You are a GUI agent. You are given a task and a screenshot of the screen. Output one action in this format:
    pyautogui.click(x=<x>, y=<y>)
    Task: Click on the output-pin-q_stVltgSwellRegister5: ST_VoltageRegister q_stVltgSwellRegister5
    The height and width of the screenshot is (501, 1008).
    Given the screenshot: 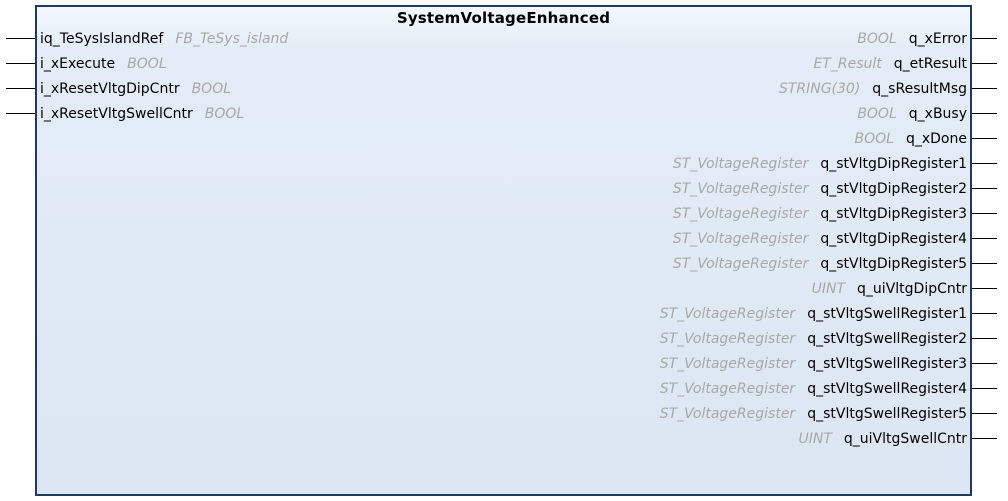 What is the action you would take?
    pyautogui.click(x=813, y=414)
    